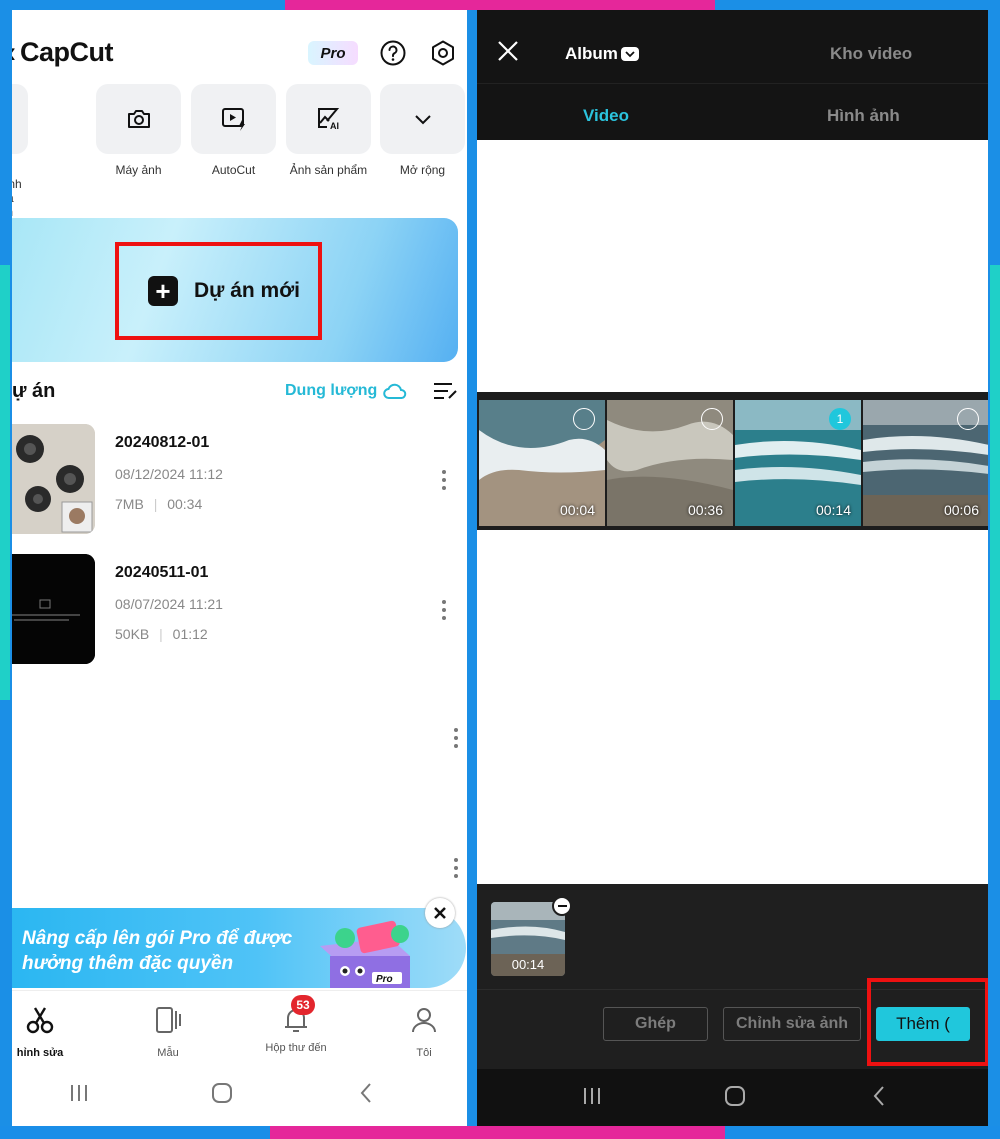 Image resolution: width=1000 pixels, height=1139 pixels. What do you see at coordinates (346, 391) in the screenshot?
I see `storage-link: Dung lượng` at bounding box center [346, 391].